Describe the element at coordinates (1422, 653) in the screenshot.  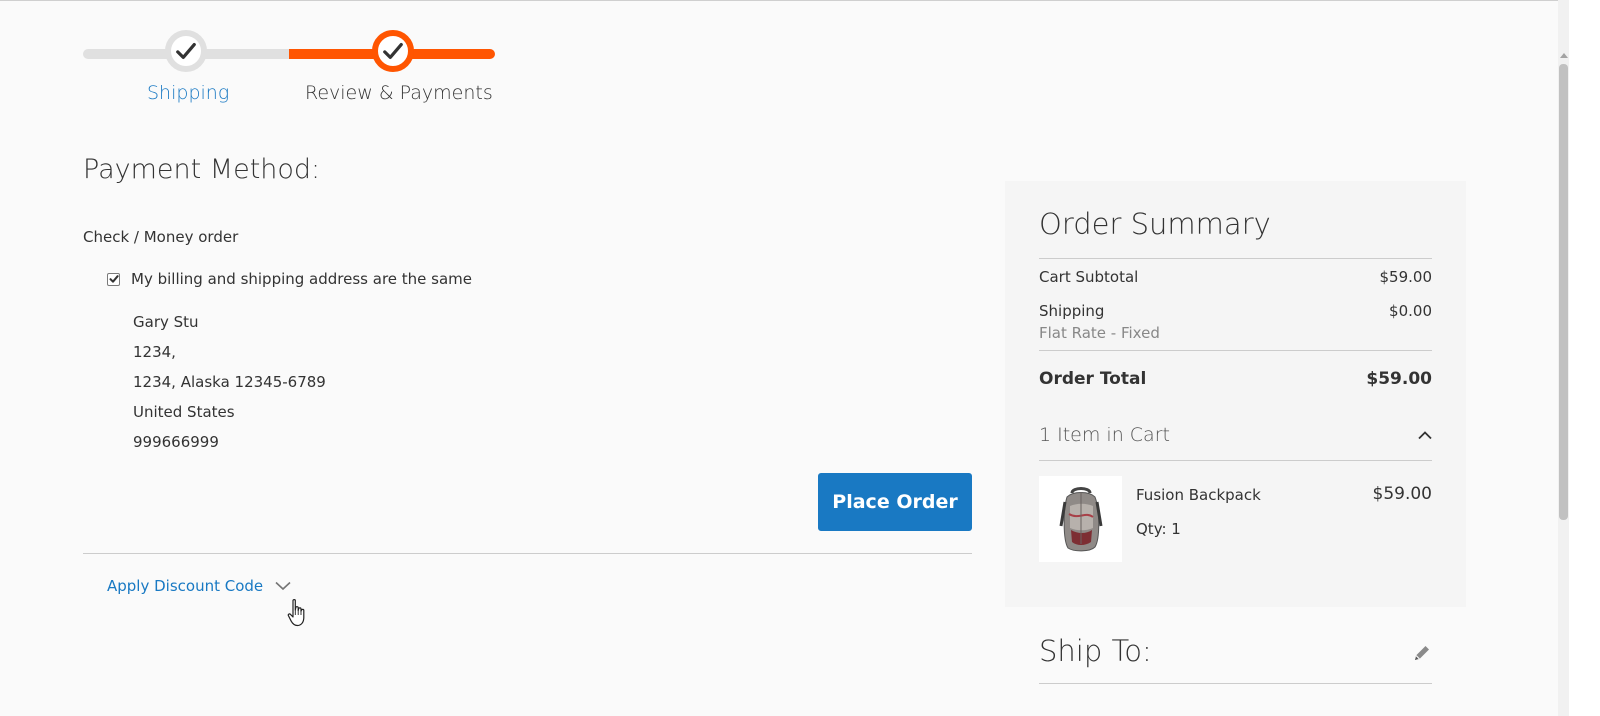
I see `pencil-icon` at that location.